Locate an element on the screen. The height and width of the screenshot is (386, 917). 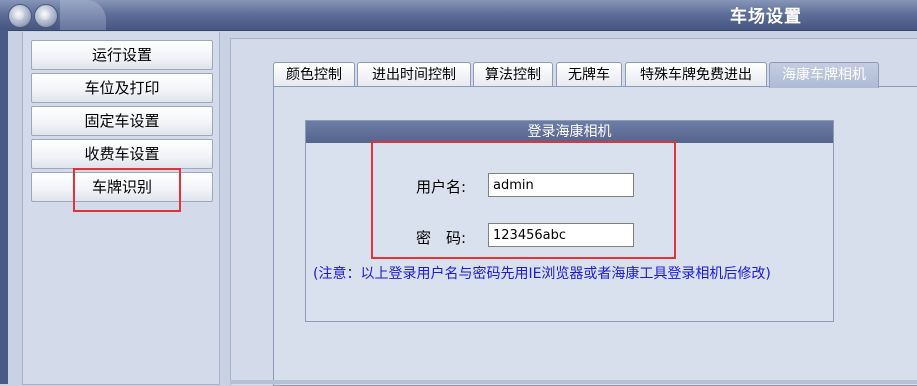
tab-algorithm-control: 算法控制 is located at coordinates (513, 74).